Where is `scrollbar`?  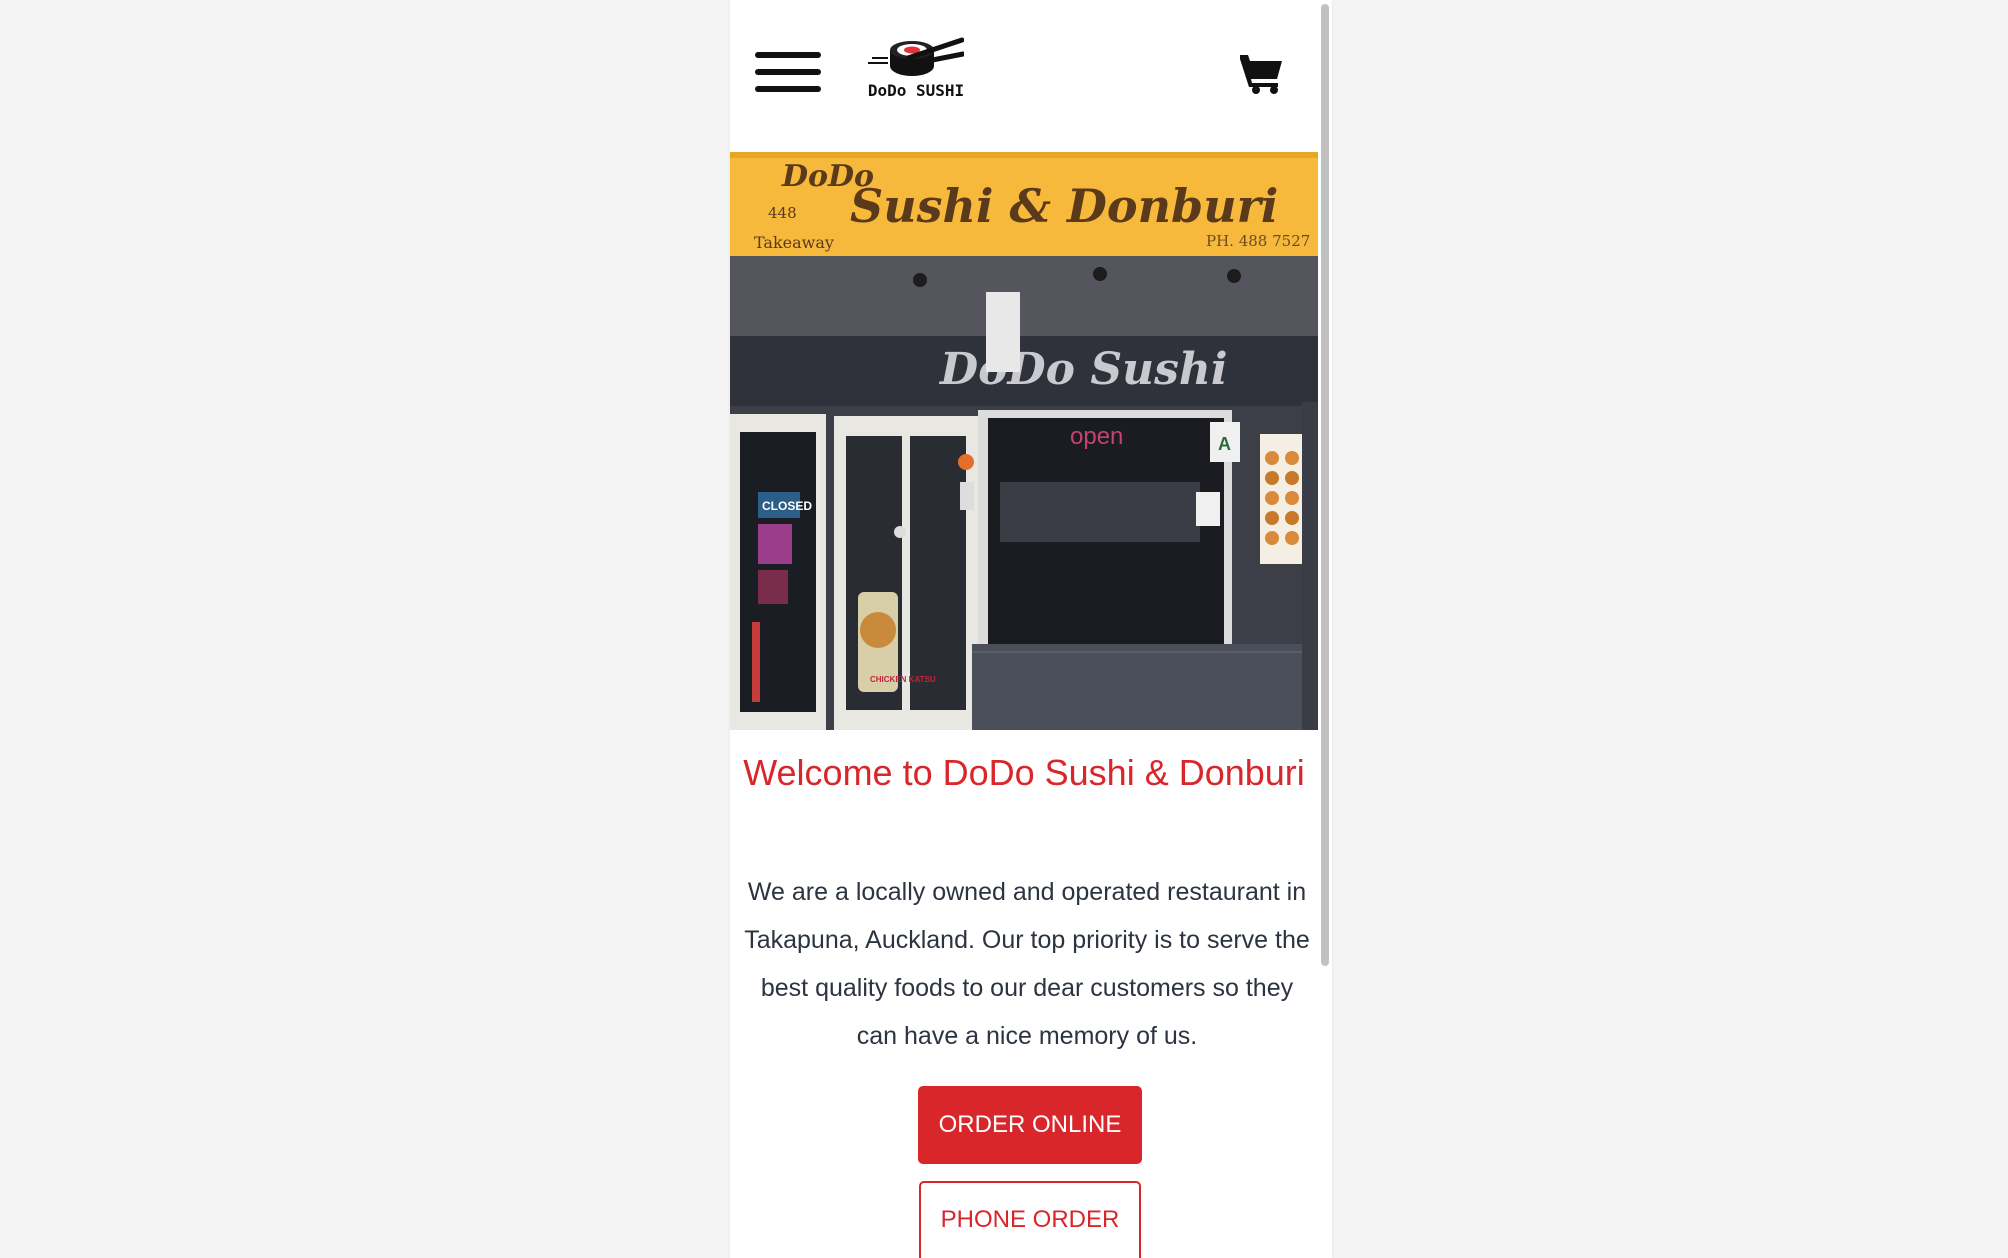 scrollbar is located at coordinates (1325, 629).